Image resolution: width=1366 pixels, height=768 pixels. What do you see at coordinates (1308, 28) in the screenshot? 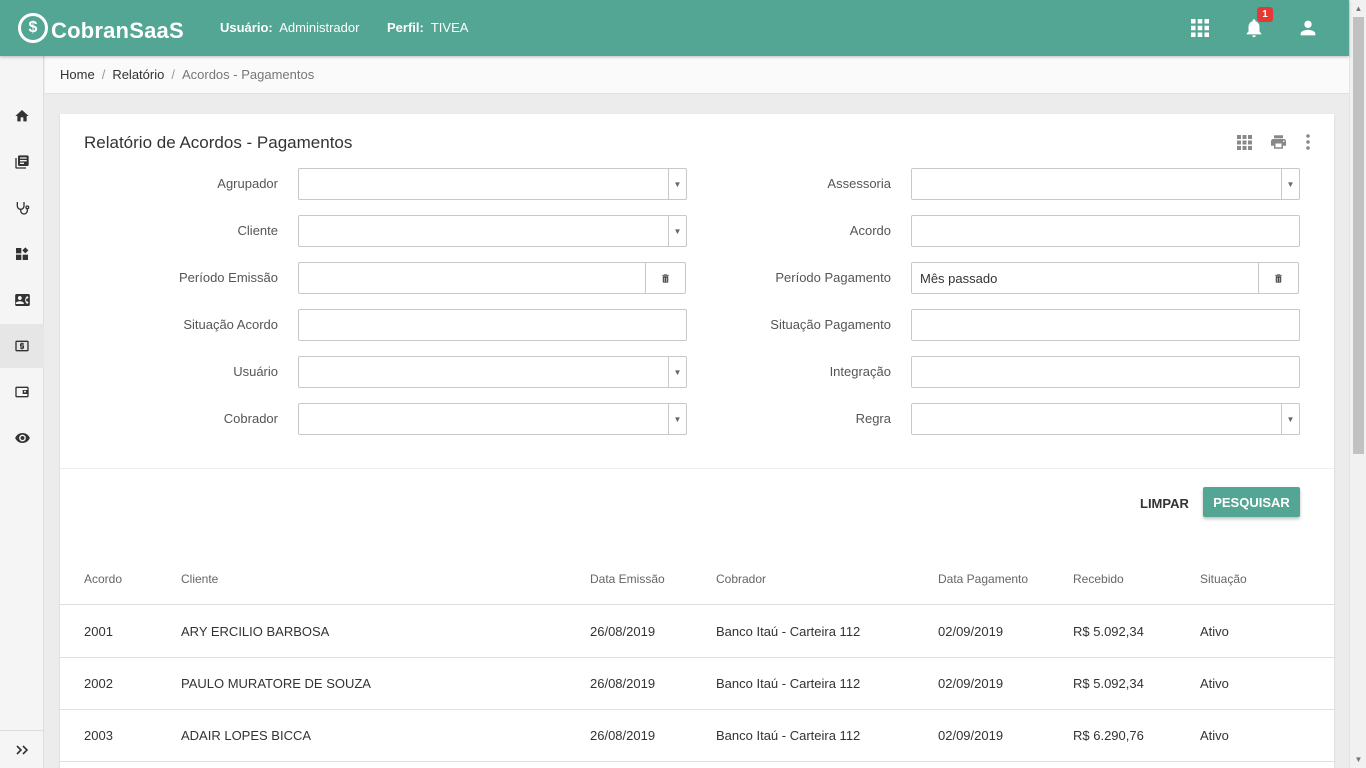
I see `user-icon` at bounding box center [1308, 28].